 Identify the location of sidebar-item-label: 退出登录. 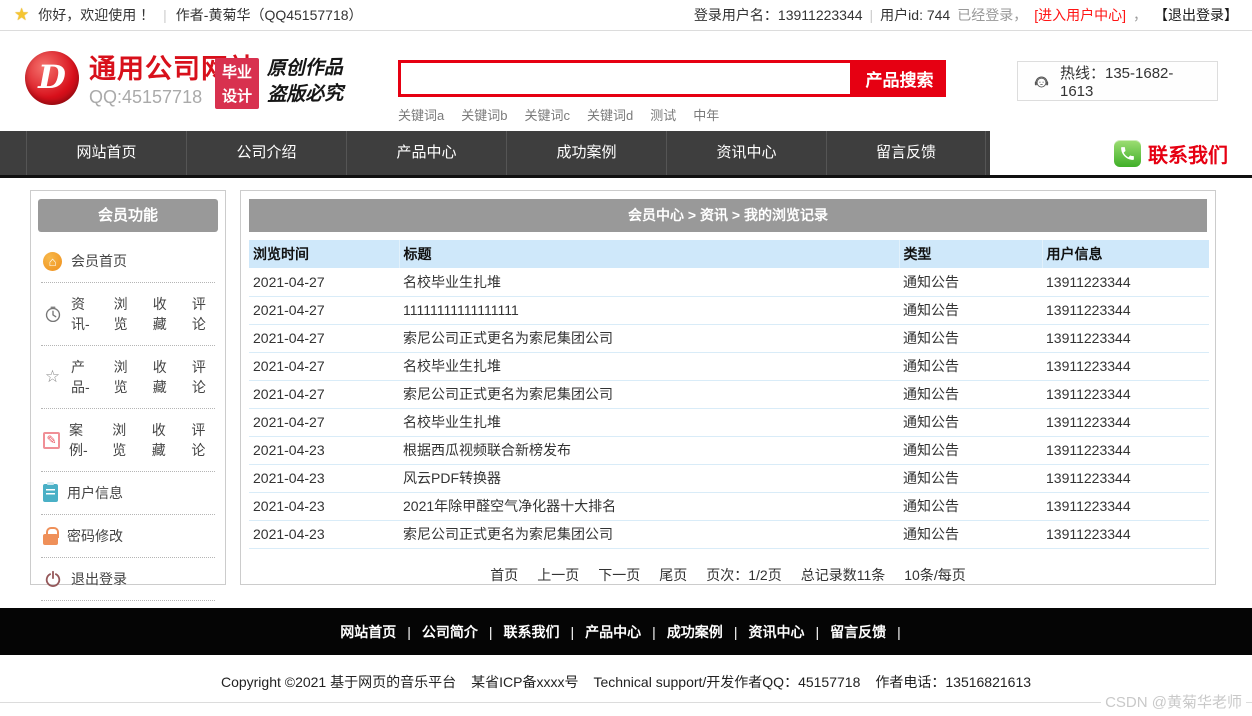
(99, 579).